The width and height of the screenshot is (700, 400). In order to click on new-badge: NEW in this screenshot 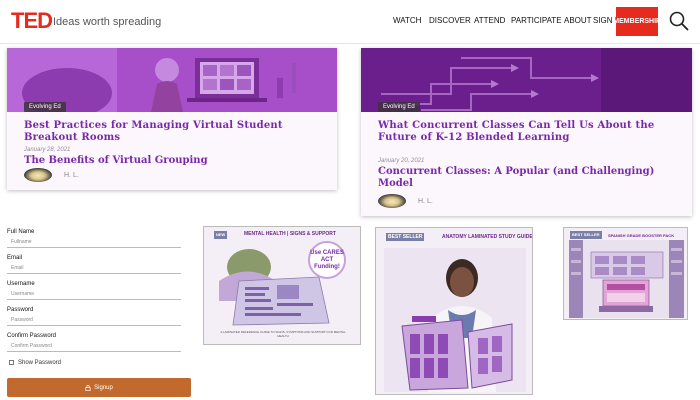, I will do `click(221, 235)`.